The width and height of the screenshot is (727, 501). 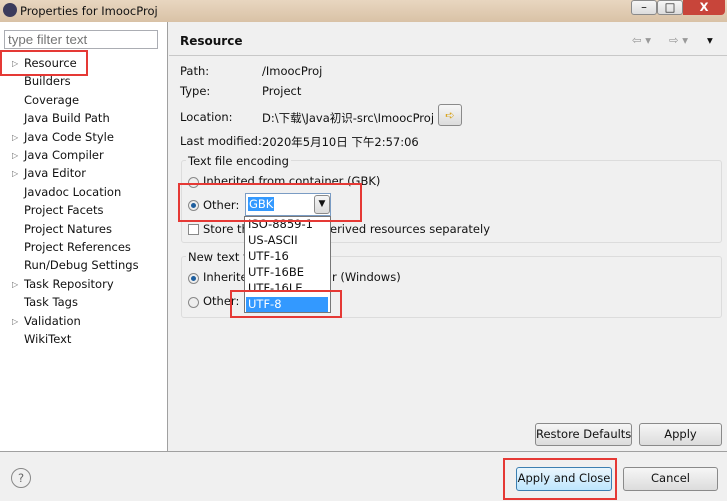 What do you see at coordinates (68, 229) in the screenshot?
I see `tree-item: Project Natures` at bounding box center [68, 229].